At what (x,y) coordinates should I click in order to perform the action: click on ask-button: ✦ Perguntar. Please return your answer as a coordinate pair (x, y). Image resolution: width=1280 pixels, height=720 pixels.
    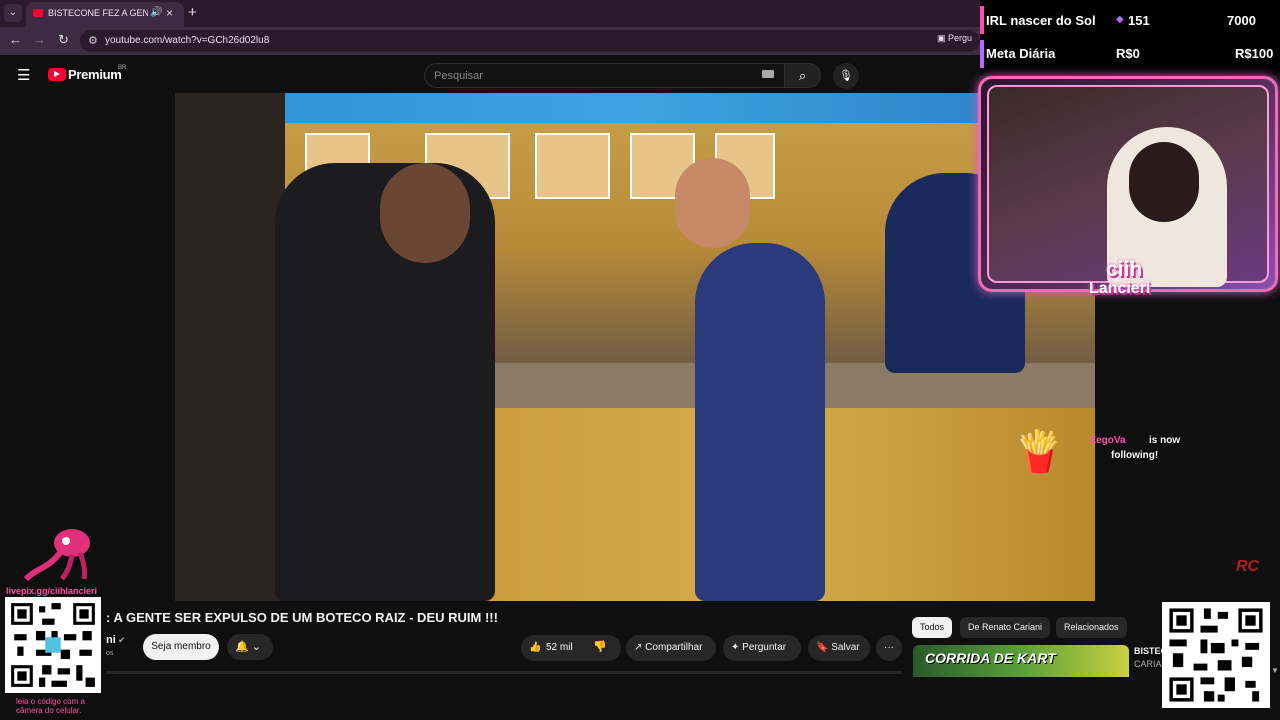
    Looking at the image, I should click on (762, 648).